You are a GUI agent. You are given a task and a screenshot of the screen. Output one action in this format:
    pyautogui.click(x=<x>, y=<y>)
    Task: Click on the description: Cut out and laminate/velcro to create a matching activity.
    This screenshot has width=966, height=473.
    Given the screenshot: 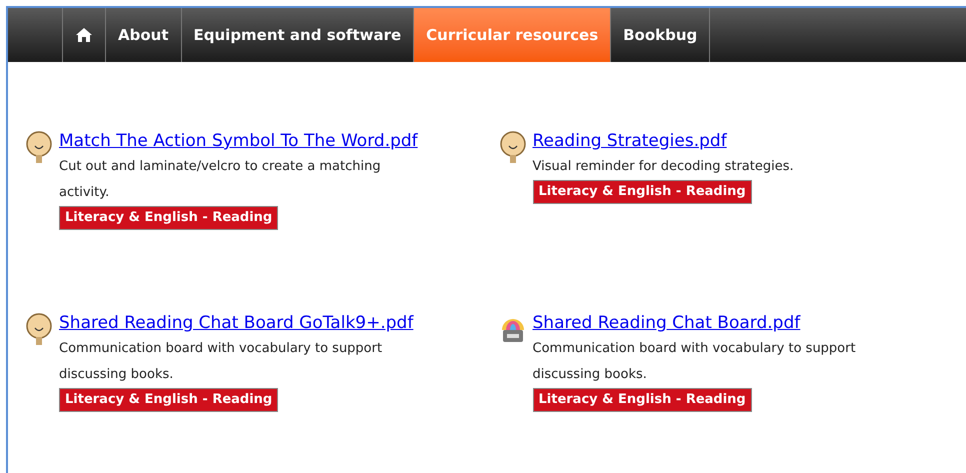 What is the action you would take?
    pyautogui.click(x=220, y=180)
    